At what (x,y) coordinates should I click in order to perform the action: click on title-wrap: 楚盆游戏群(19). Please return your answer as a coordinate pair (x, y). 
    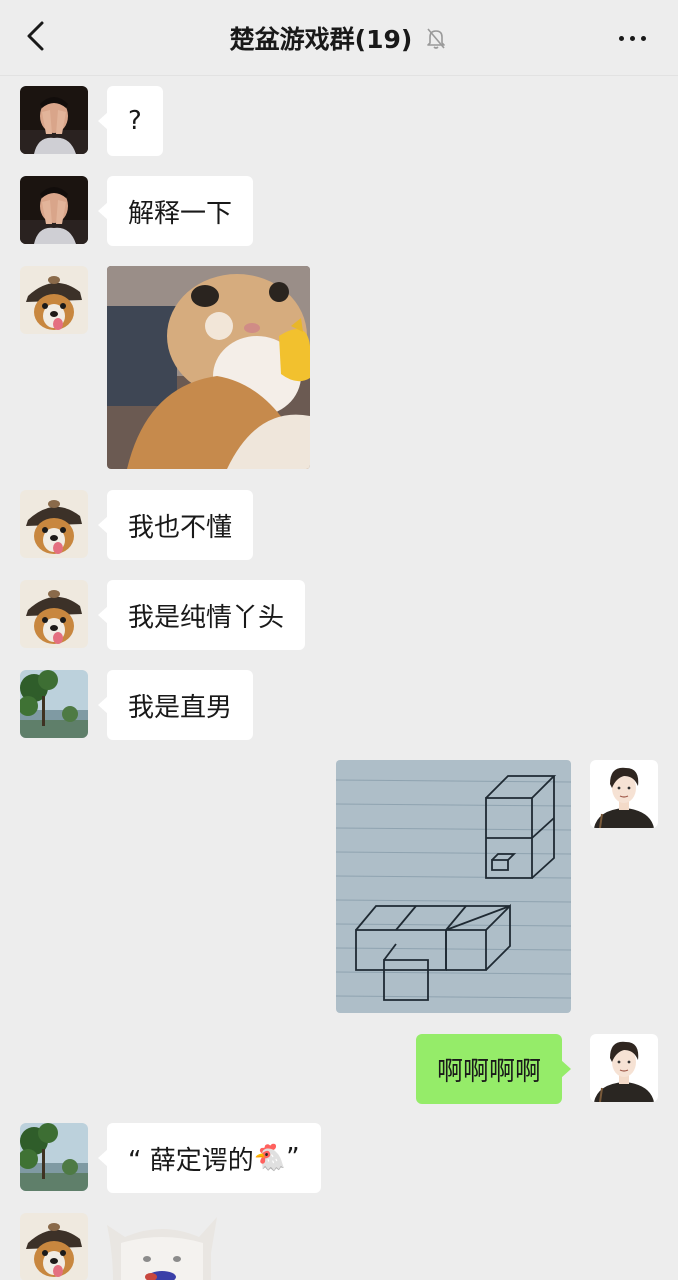
    Looking at the image, I should click on (339, 38).